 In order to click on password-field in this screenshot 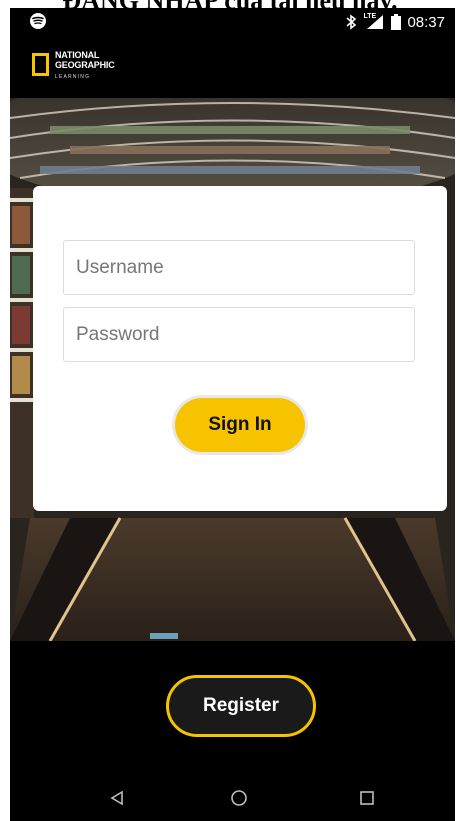, I will do `click(239, 334)`.